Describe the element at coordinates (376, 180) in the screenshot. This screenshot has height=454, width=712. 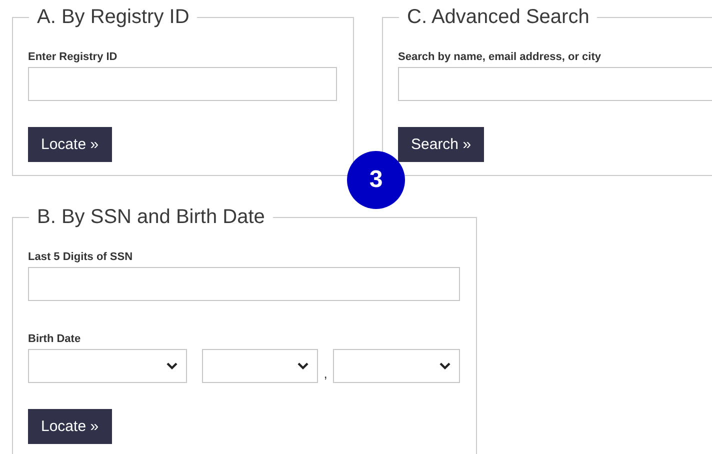
I see `step-badge: 3` at that location.